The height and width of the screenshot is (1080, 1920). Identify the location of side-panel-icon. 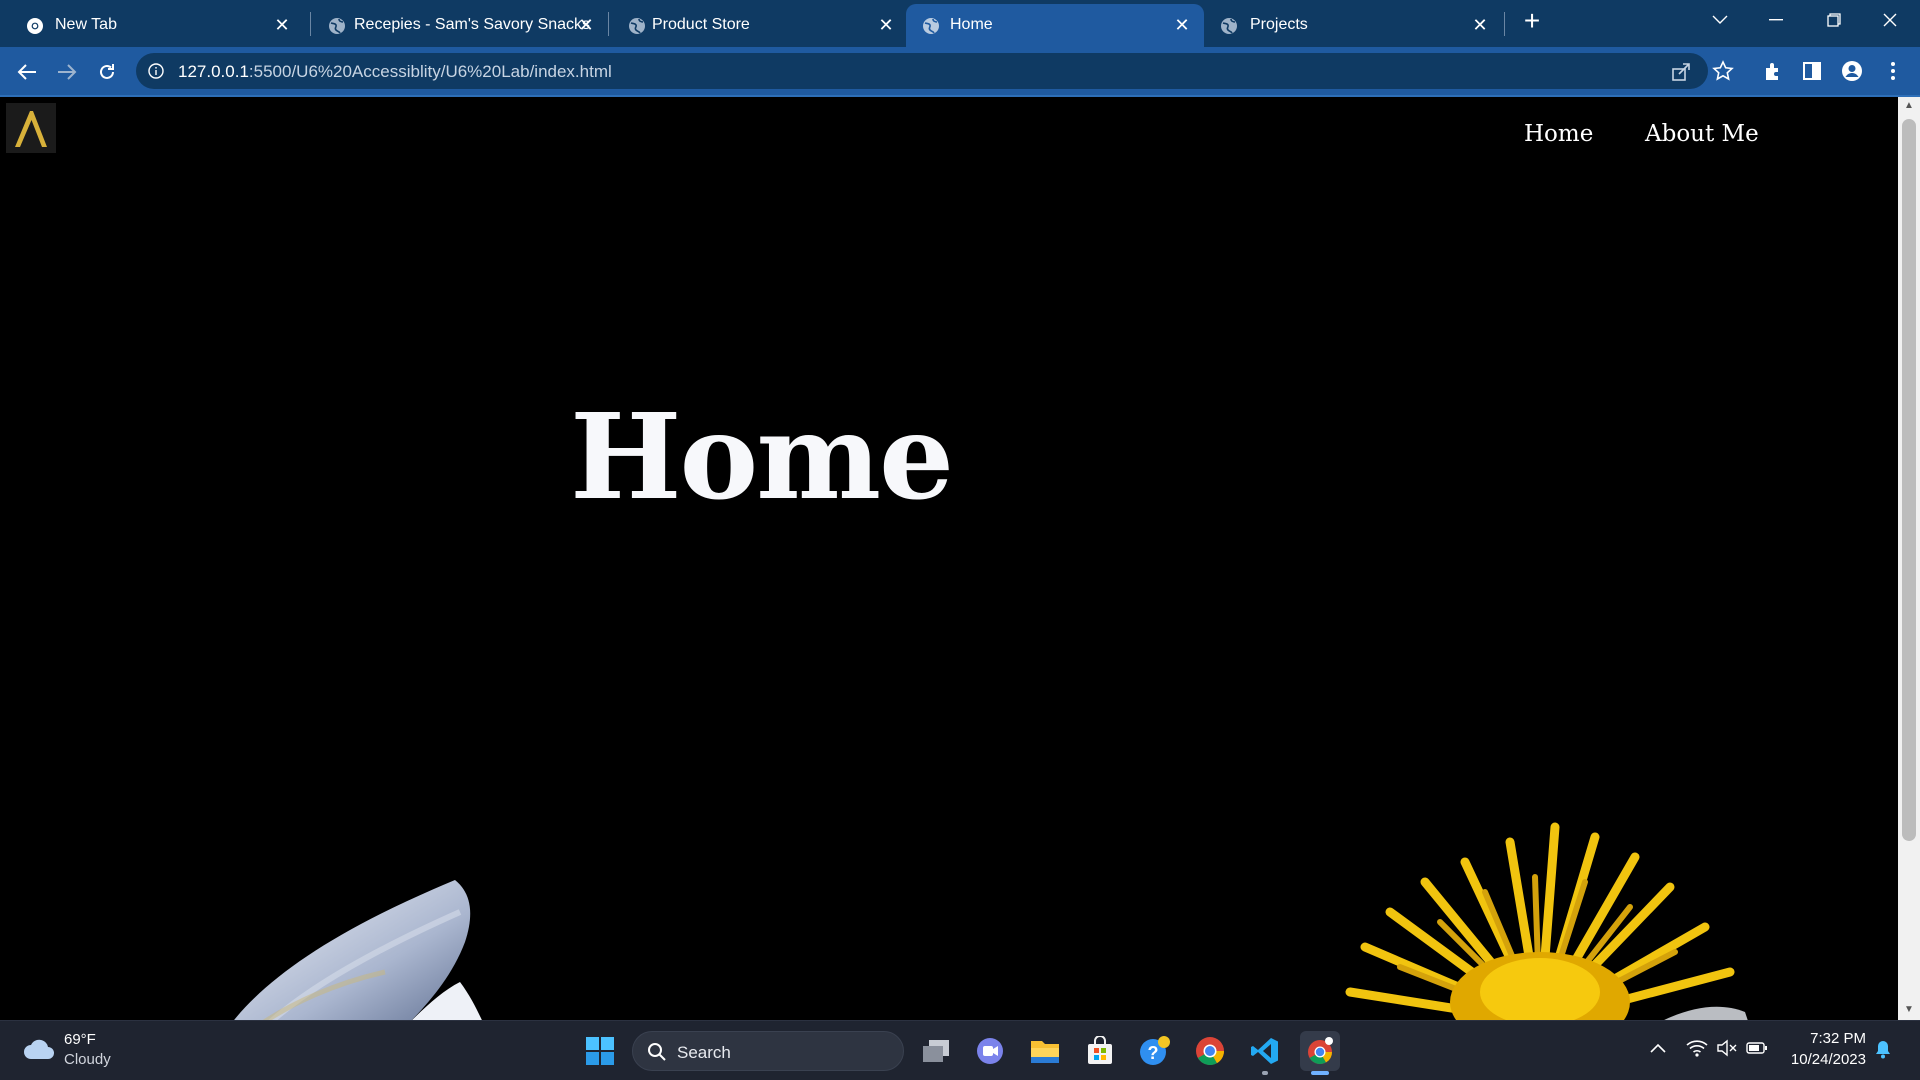
(1812, 71).